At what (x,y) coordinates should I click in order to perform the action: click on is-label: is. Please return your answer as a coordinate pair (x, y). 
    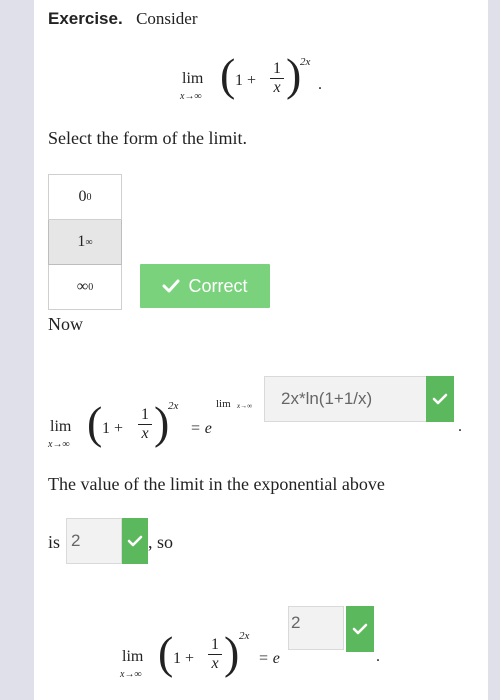
    Looking at the image, I should click on (54, 542).